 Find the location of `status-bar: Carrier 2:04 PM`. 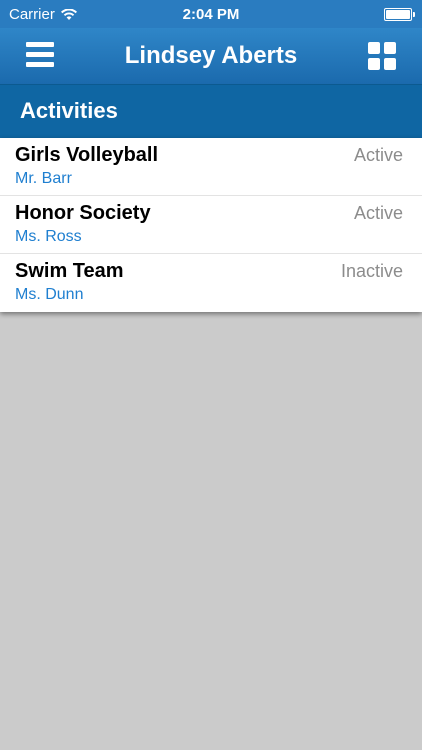

status-bar: Carrier 2:04 PM is located at coordinates (211, 14).